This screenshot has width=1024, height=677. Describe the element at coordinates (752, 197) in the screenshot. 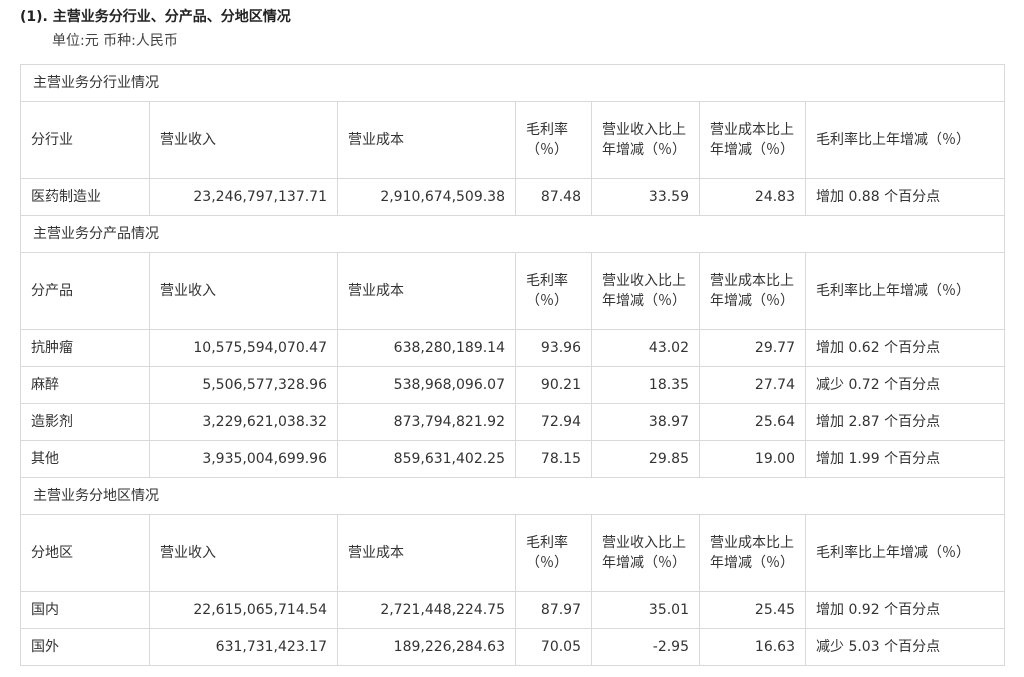

I see `cost-change-cell: 24.83` at that location.